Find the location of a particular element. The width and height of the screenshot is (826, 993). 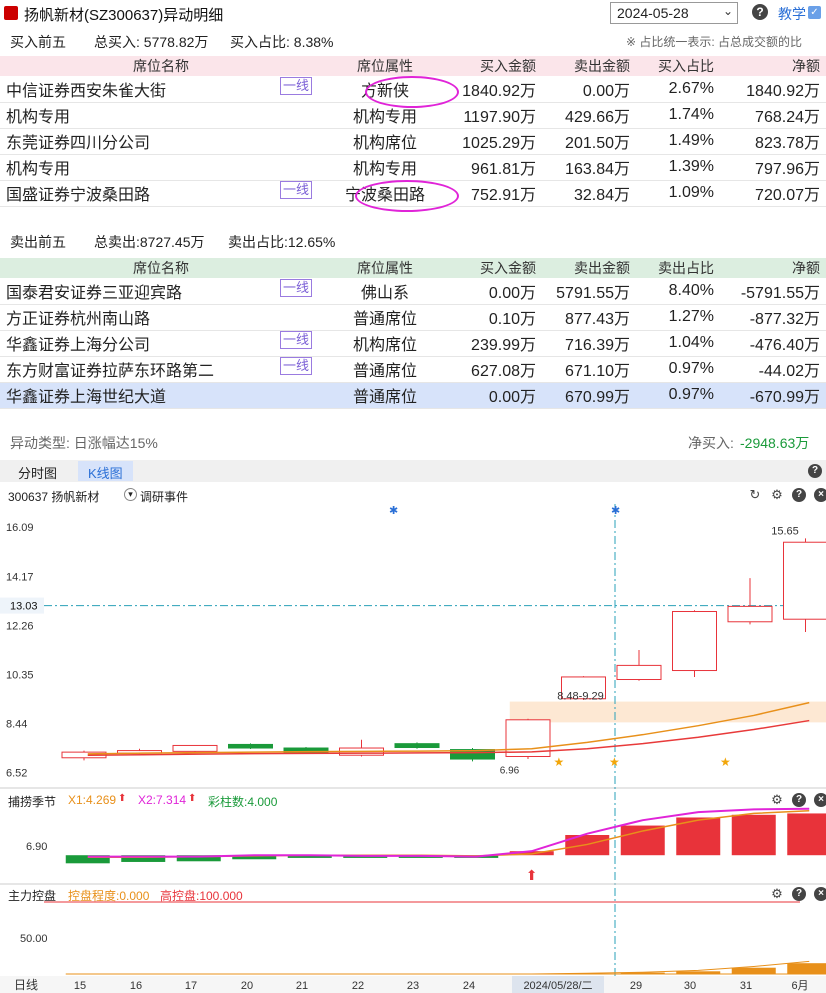

indicator2-degree: 控盘程度:0.000 is located at coordinates (109, 896).